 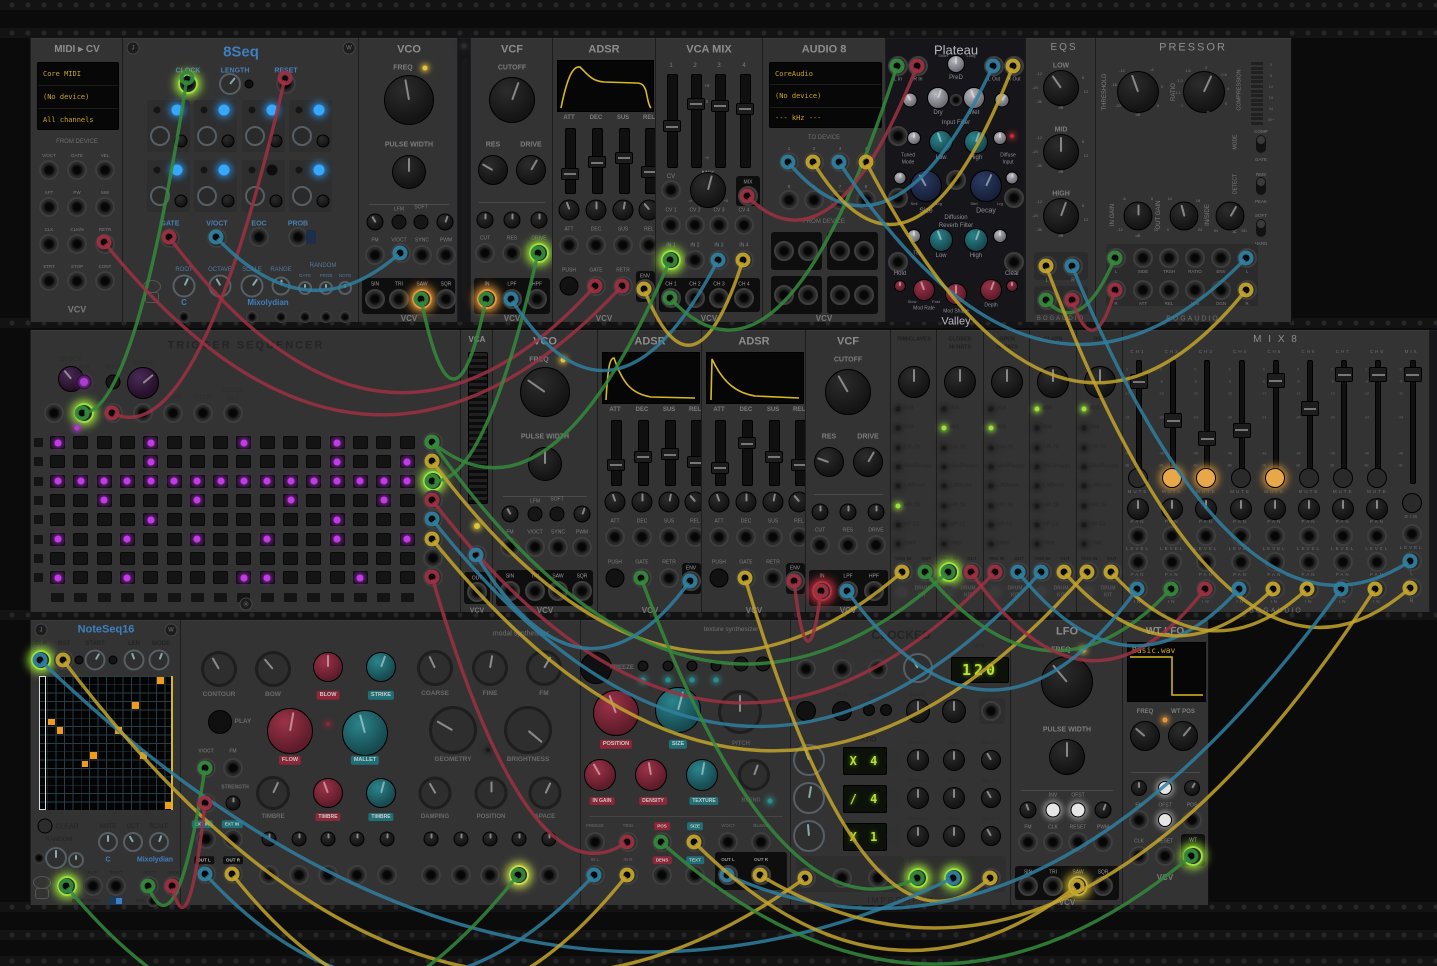 What do you see at coordinates (1100, 382) in the screenshot?
I see `drum-ride-knob` at bounding box center [1100, 382].